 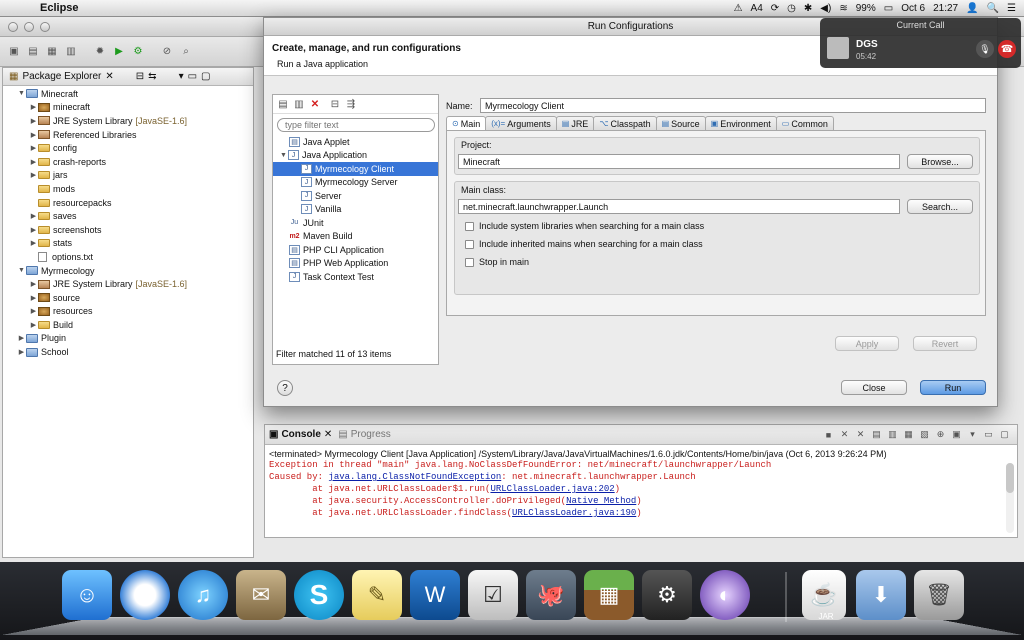 I want to click on console-link: java.lang.ClassNotFoundException, so click(x=414, y=477).